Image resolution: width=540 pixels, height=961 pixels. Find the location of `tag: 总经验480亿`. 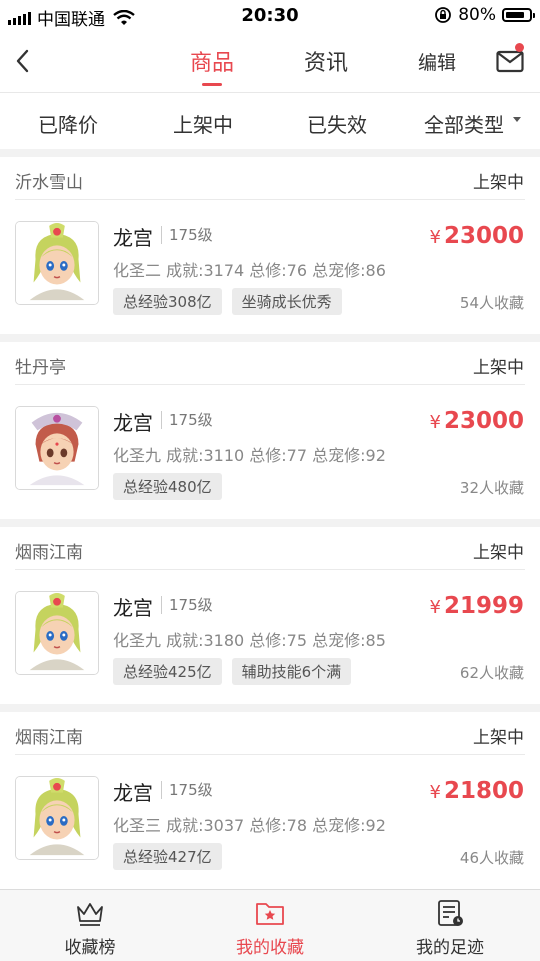

tag: 总经验480亿 is located at coordinates (167, 486).